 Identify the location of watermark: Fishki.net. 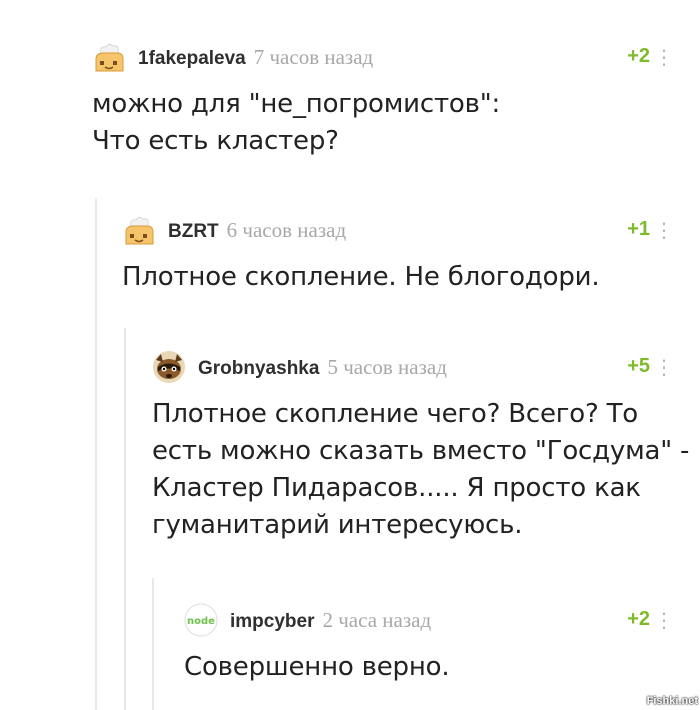
(672, 701).